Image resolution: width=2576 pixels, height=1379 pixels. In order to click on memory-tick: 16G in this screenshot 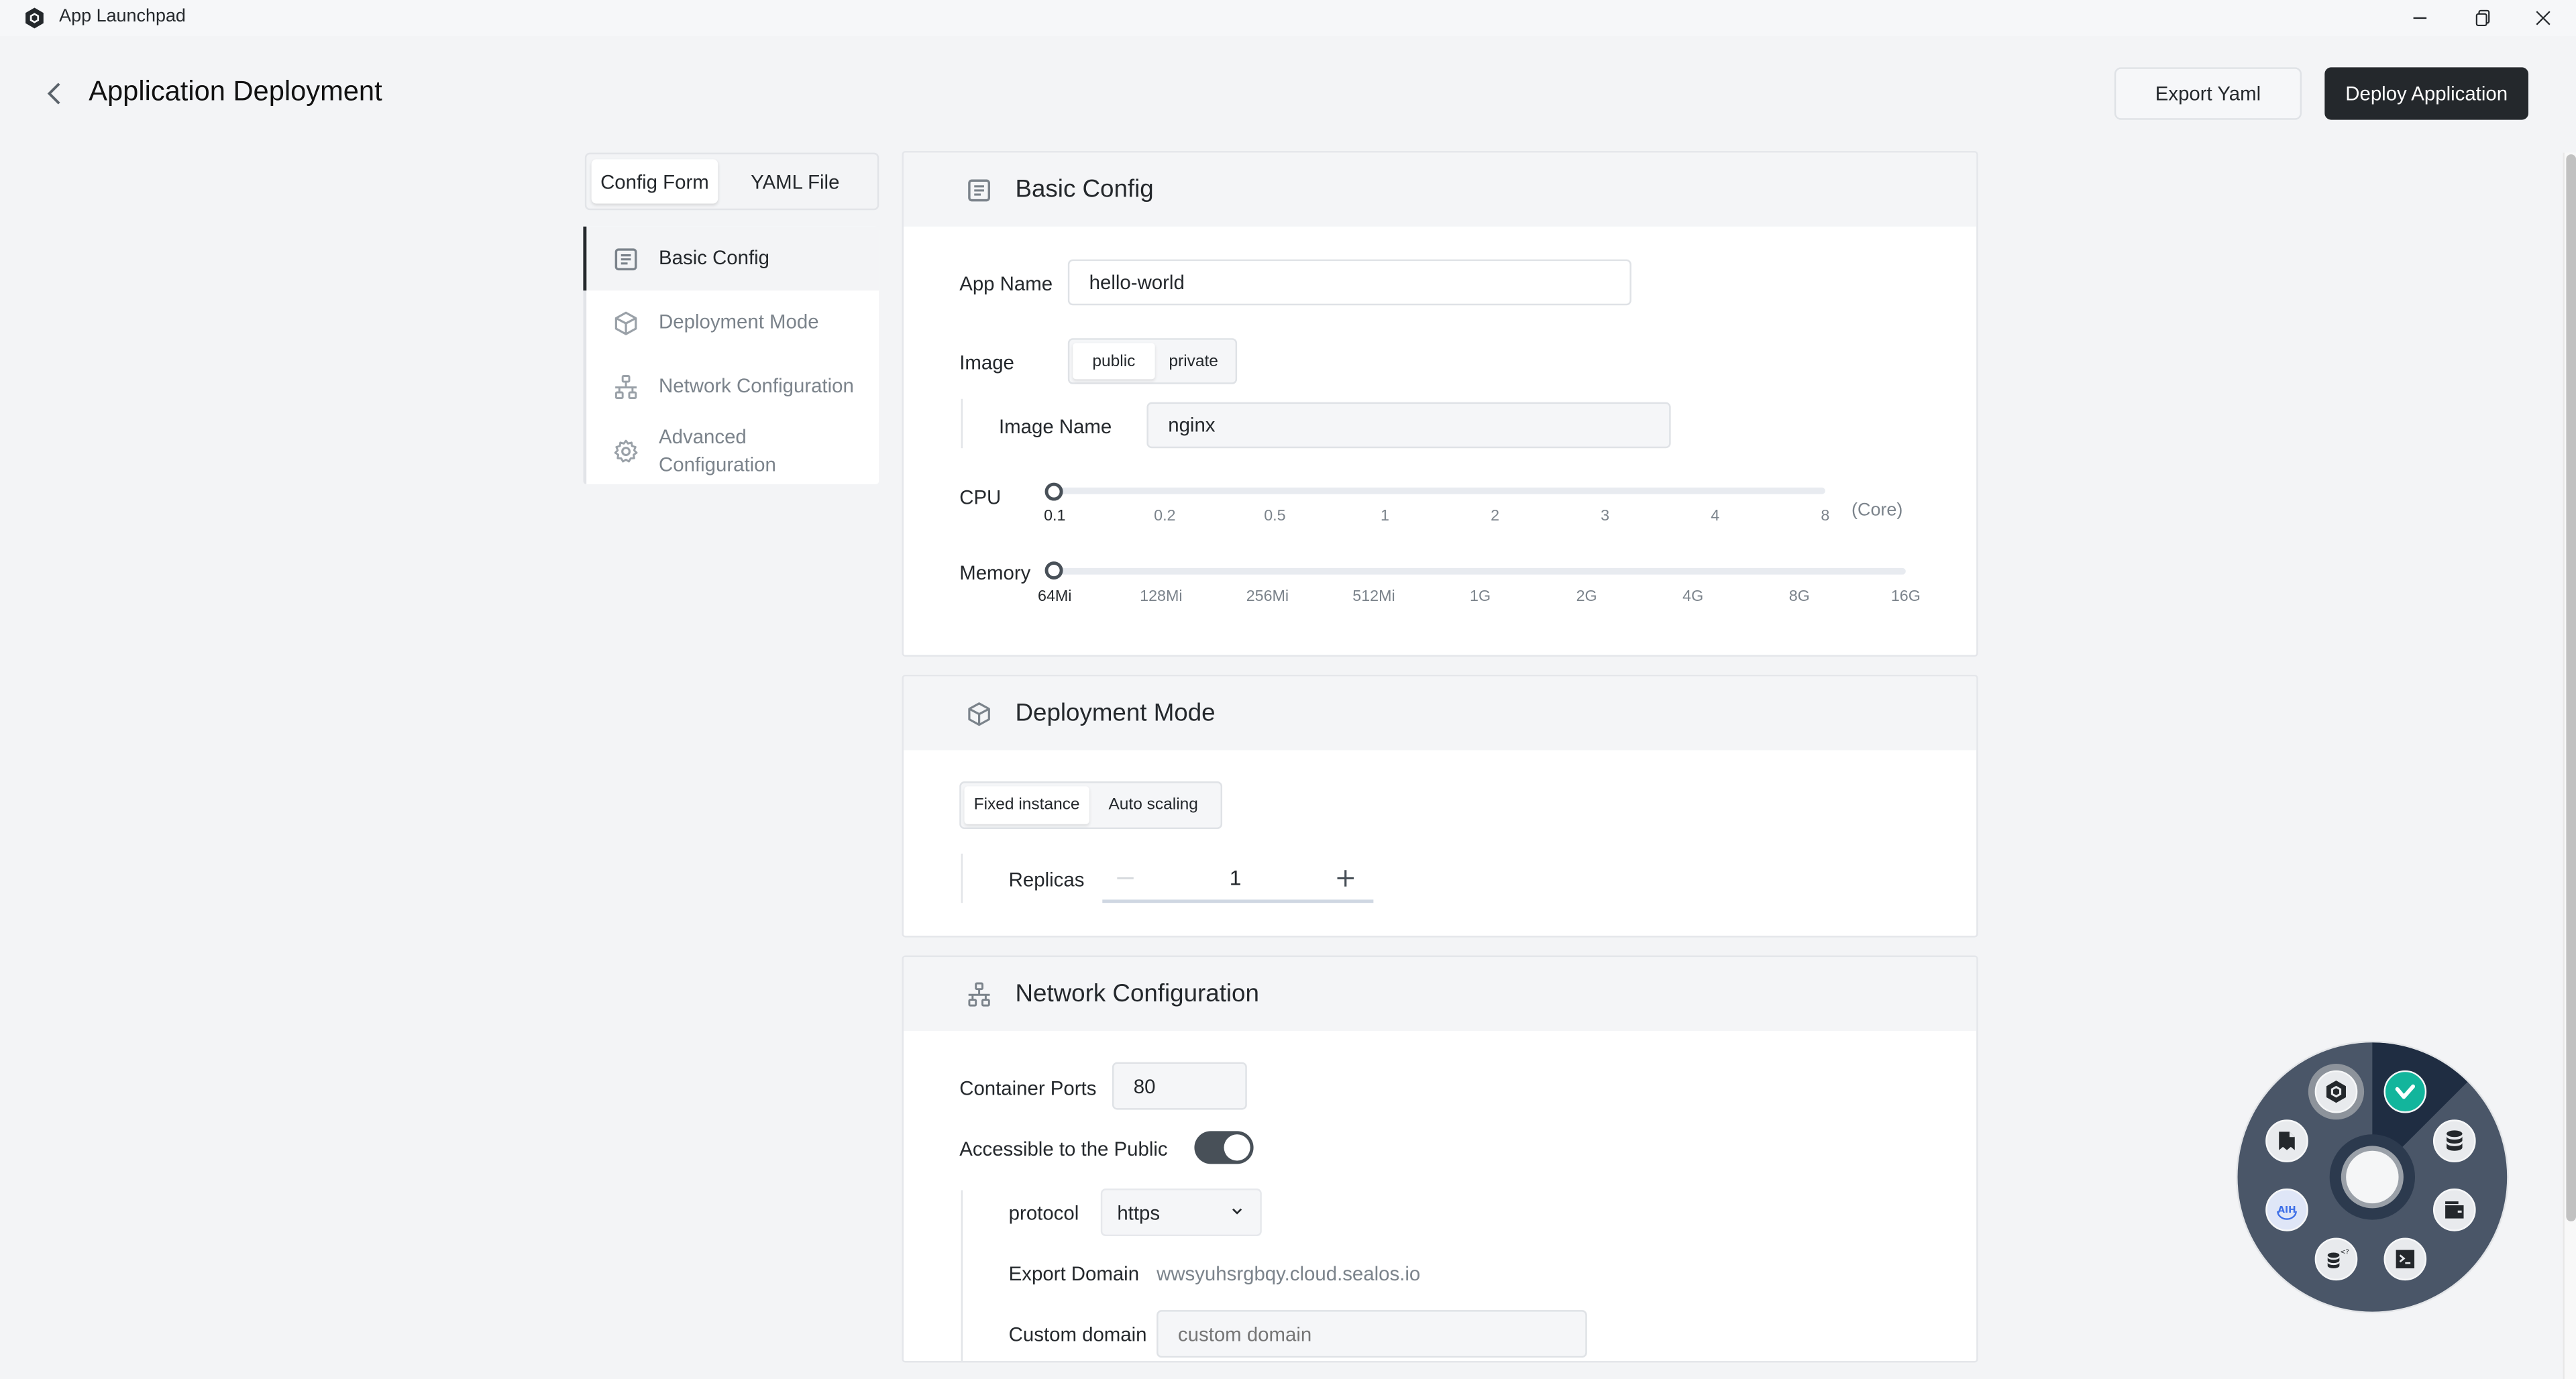, I will do `click(1906, 597)`.